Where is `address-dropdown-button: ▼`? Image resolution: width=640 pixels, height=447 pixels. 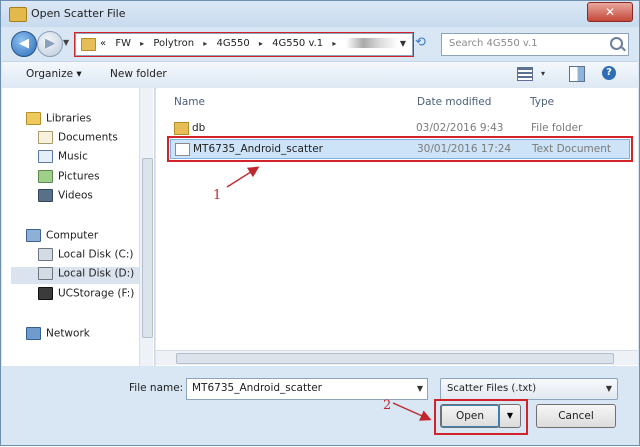 address-dropdown-button: ▼ is located at coordinates (403, 43).